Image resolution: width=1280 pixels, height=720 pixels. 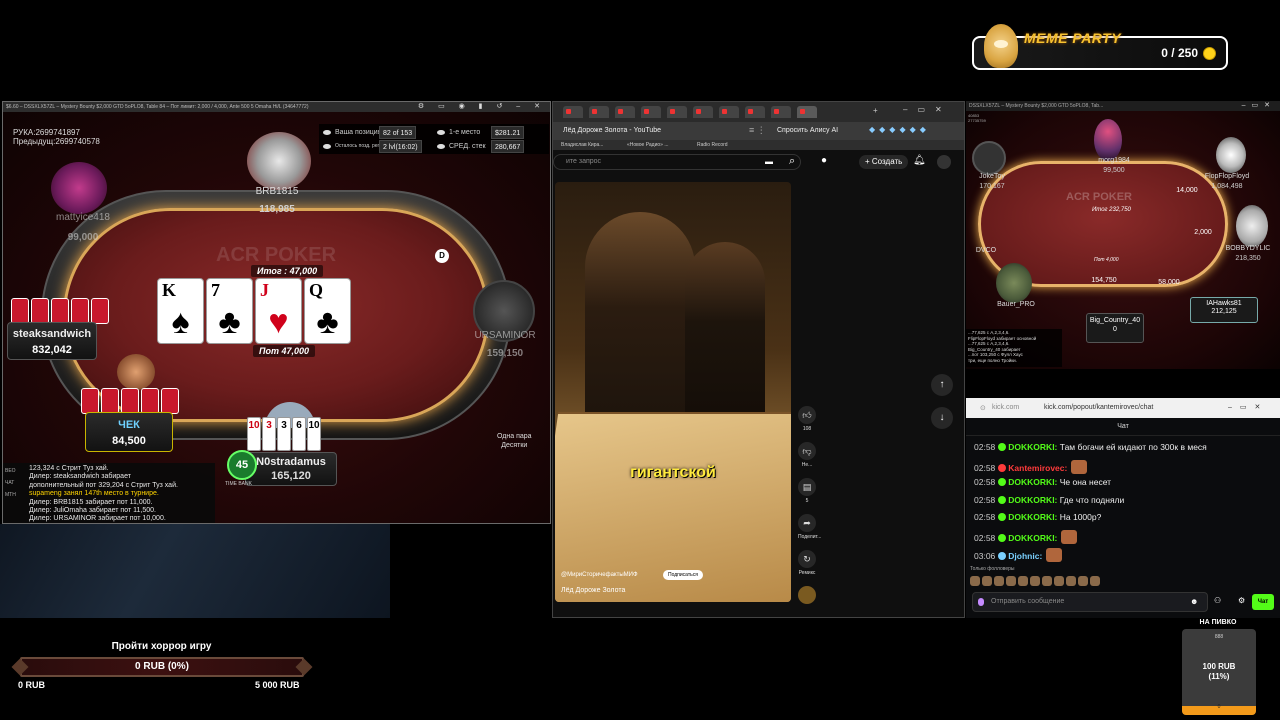 I want to click on next-video-button: ↓, so click(x=942, y=418).